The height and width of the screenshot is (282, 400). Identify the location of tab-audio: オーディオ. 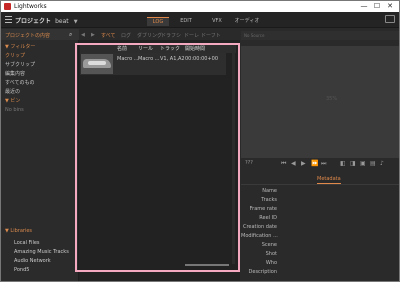
(247, 21).